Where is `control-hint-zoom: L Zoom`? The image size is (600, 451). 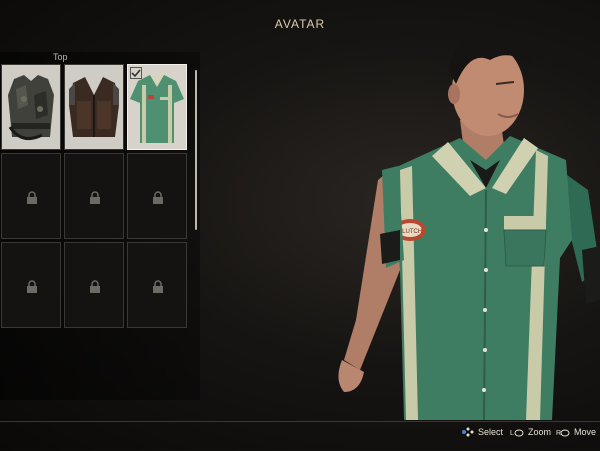 control-hint-zoom: L Zoom is located at coordinates (530, 432).